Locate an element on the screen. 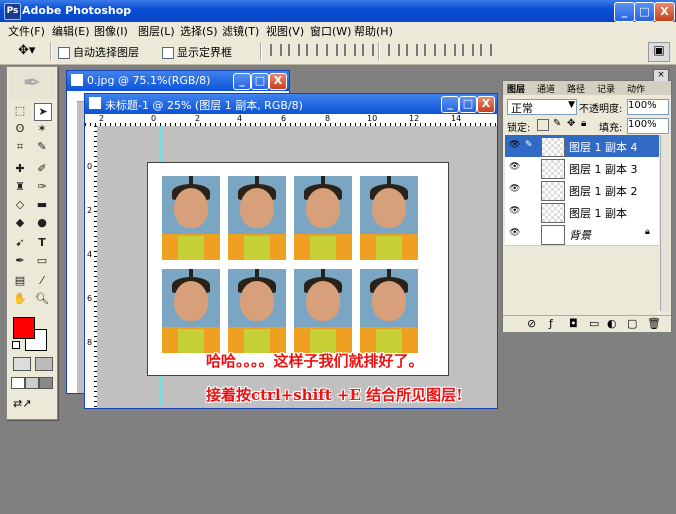 The width and height of the screenshot is (676, 514). pen-tool-icon: ✒ is located at coordinates (20, 261).